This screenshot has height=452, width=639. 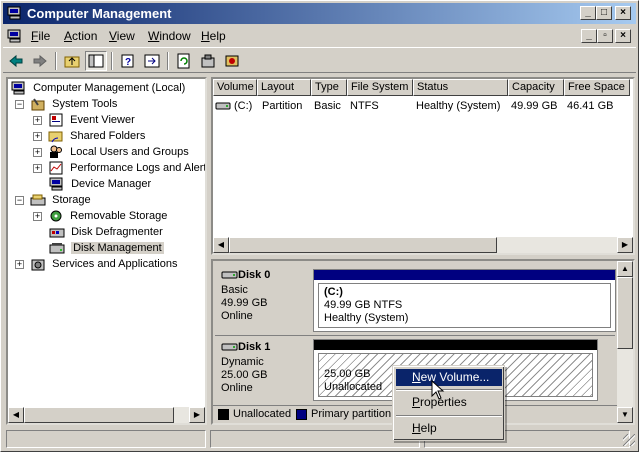 What do you see at coordinates (244, 303) in the screenshot?
I see `disk-size: 49.99 GB` at bounding box center [244, 303].